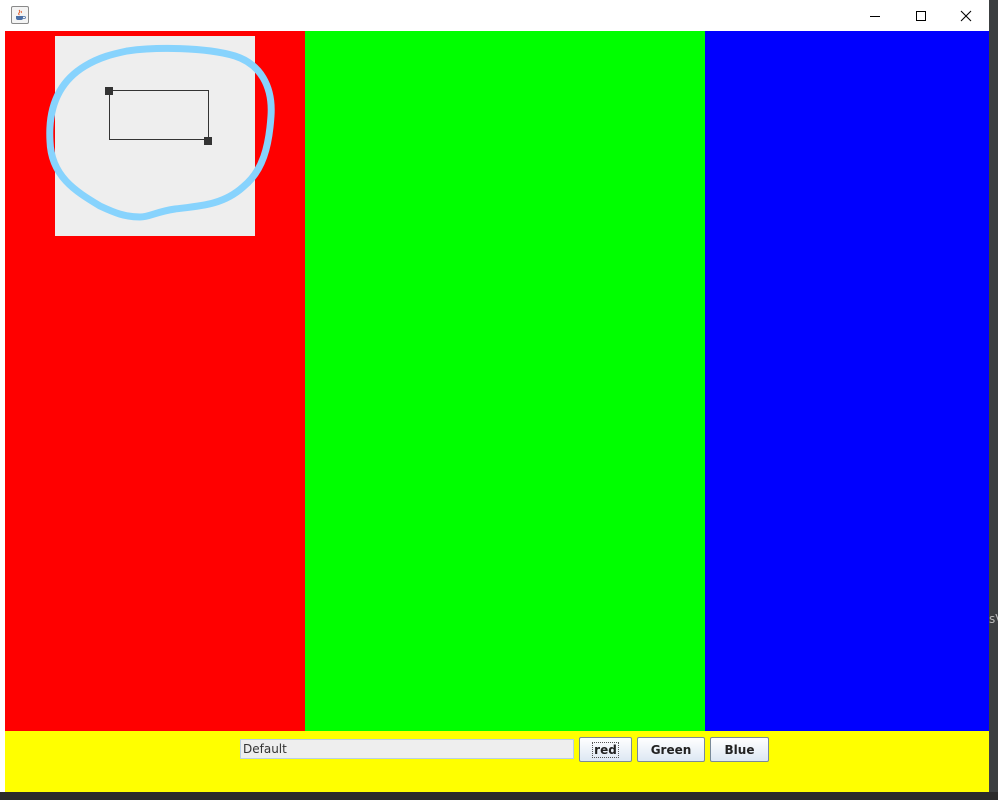 This screenshot has height=800, width=998. I want to click on desktop-background-right, so click(993, 415).